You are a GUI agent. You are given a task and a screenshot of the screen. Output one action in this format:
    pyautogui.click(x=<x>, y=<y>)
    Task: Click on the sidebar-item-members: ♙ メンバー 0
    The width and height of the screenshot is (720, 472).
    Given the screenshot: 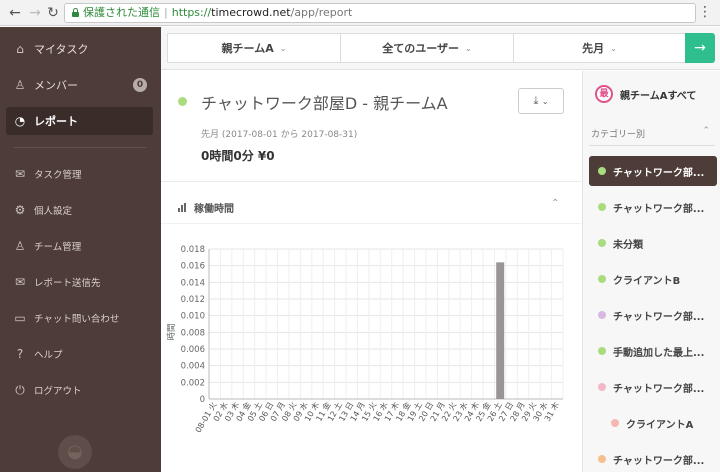 What is the action you would take?
    pyautogui.click(x=79, y=85)
    